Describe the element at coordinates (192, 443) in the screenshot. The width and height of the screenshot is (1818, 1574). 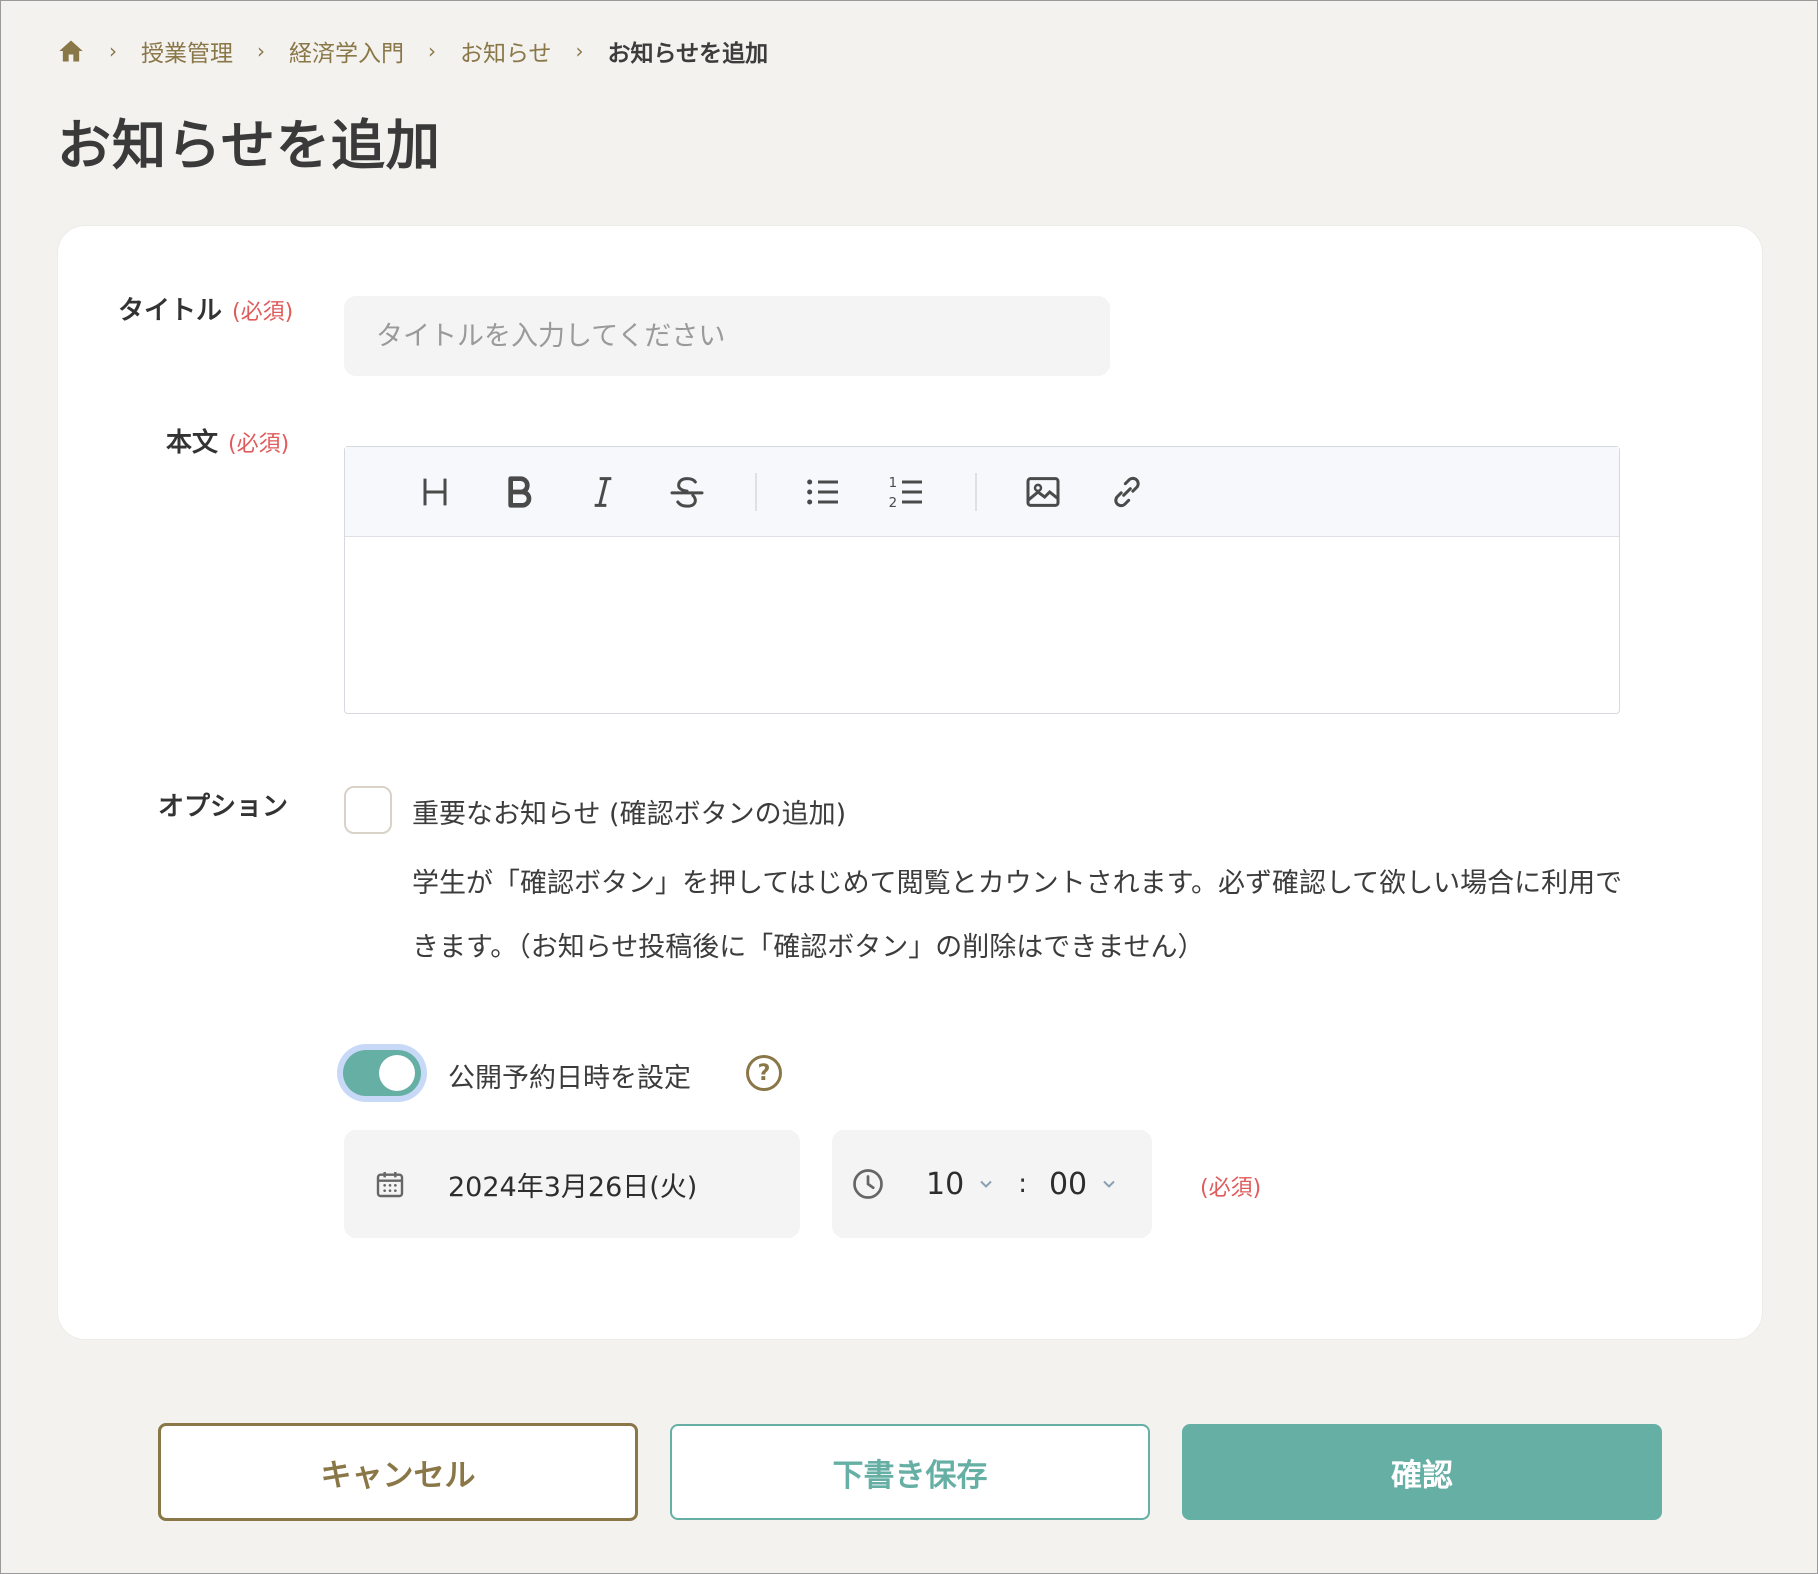
I see `body-label-text: 本文` at that location.